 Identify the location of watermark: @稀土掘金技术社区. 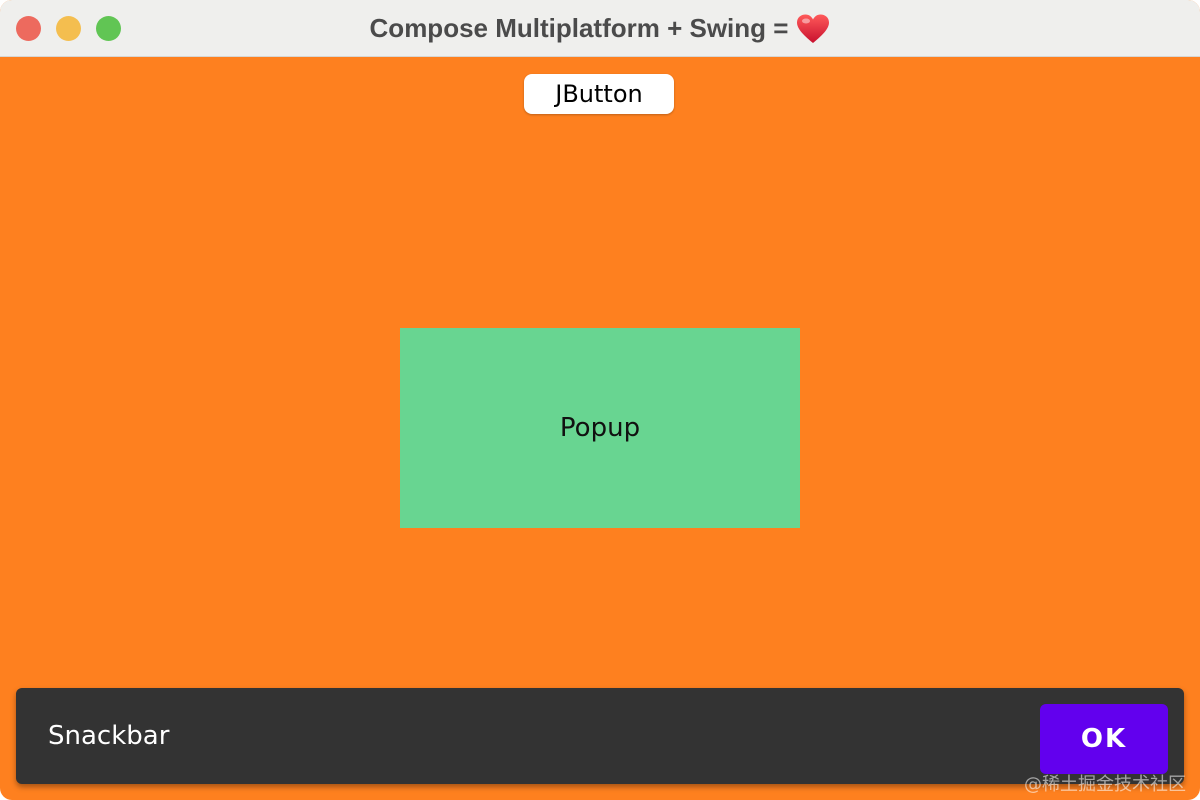
(1105, 784).